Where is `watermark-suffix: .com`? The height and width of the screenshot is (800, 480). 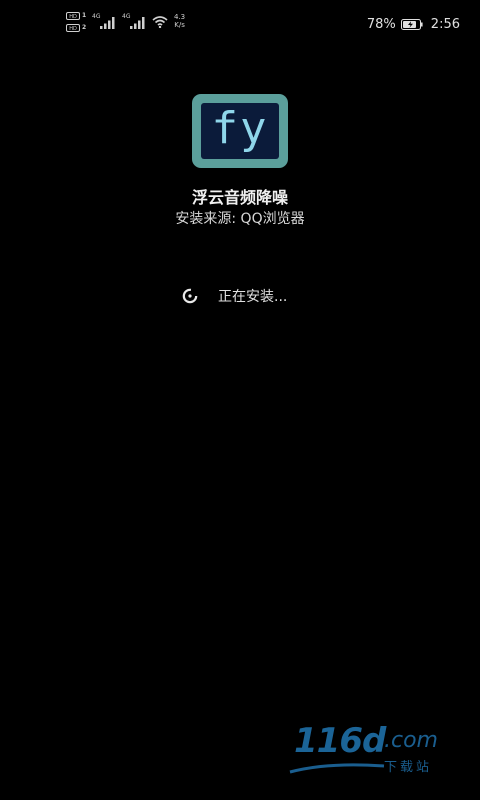 watermark-suffix: .com is located at coordinates (411, 740).